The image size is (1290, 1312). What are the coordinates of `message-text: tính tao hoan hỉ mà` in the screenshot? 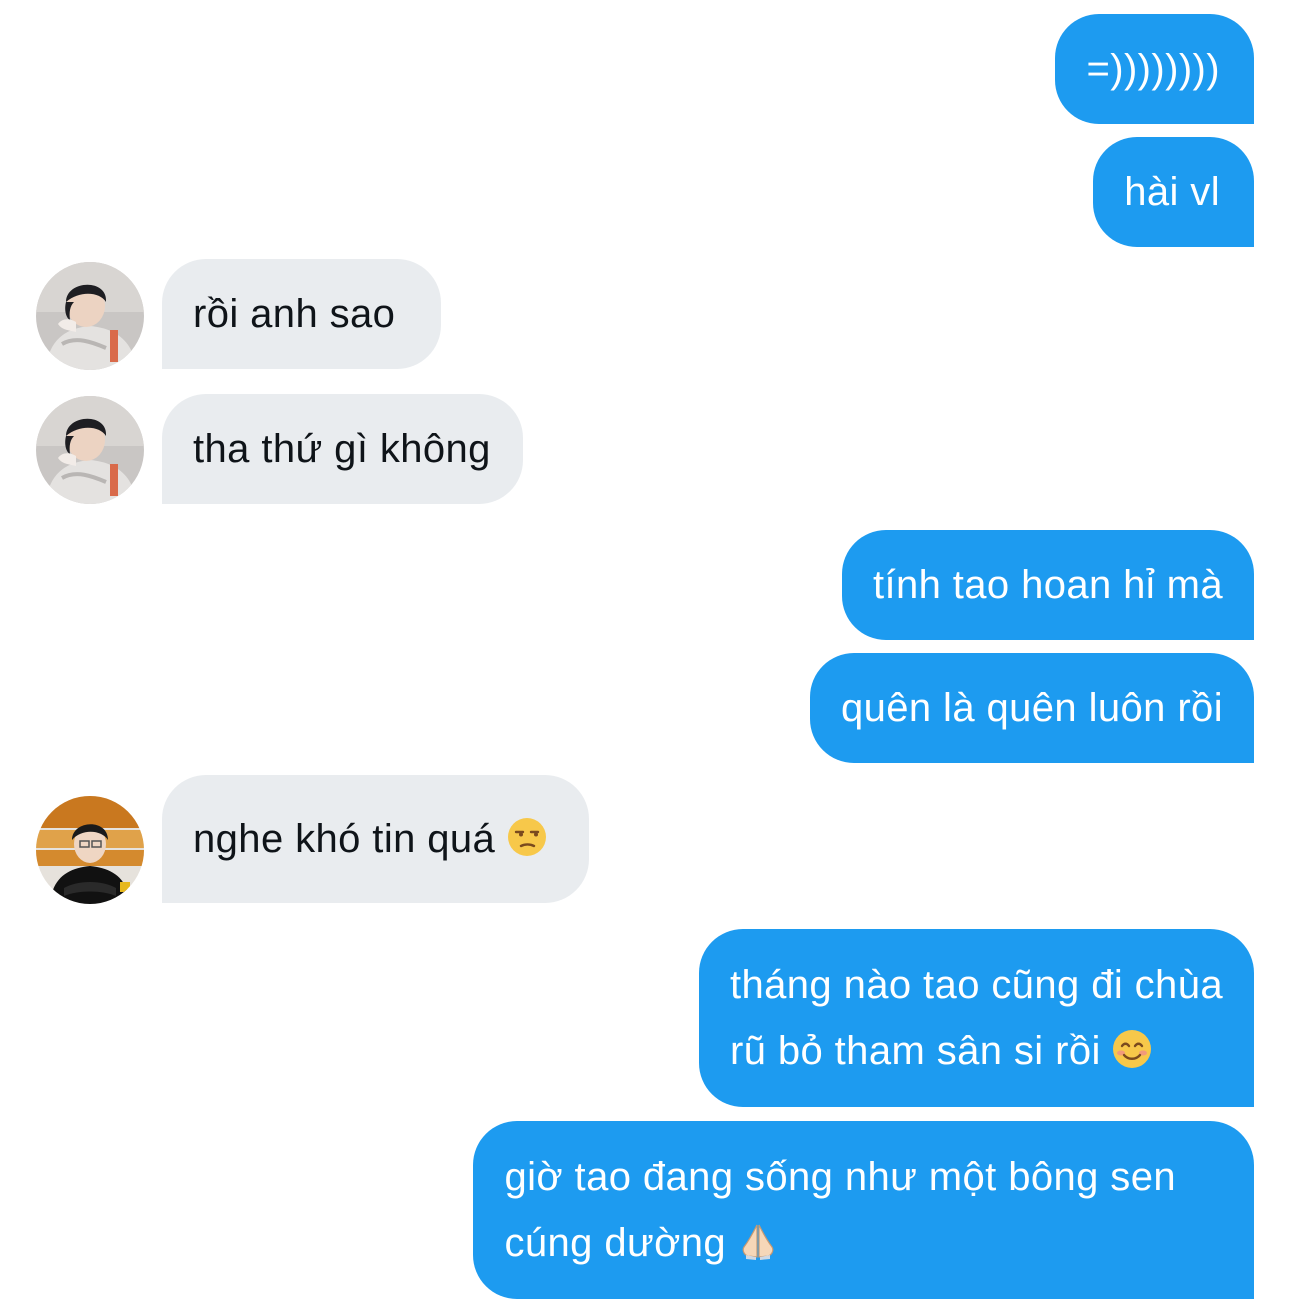 It's located at (1047, 585).